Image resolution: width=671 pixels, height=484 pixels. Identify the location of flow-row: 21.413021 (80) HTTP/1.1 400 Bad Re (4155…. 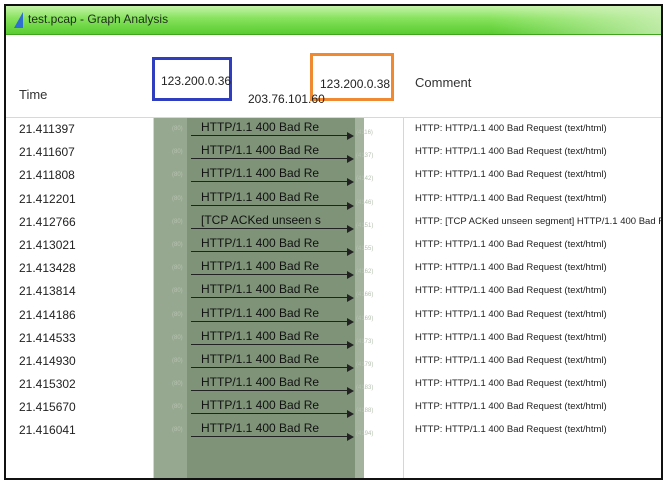
(333, 246).